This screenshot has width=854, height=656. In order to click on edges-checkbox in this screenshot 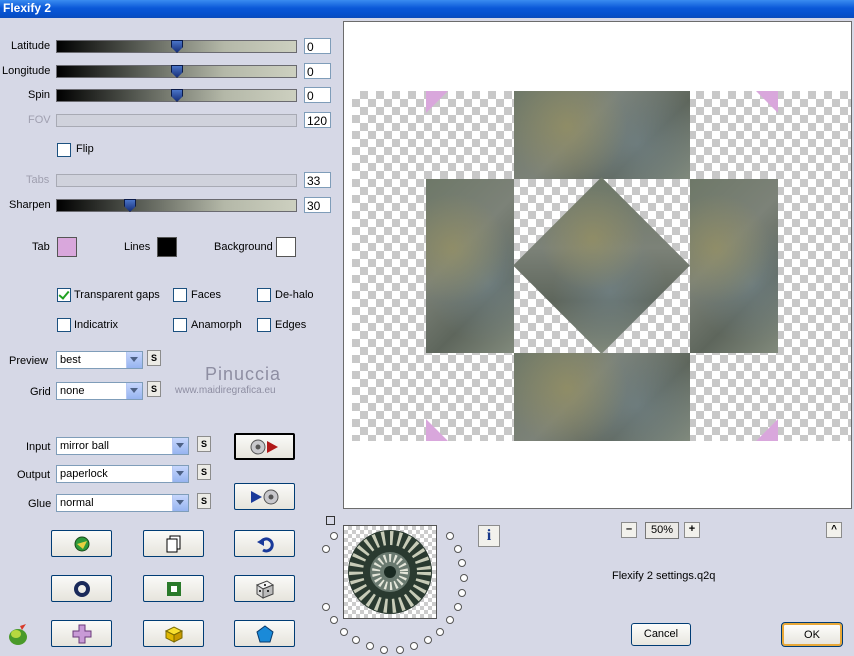, I will do `click(264, 325)`.